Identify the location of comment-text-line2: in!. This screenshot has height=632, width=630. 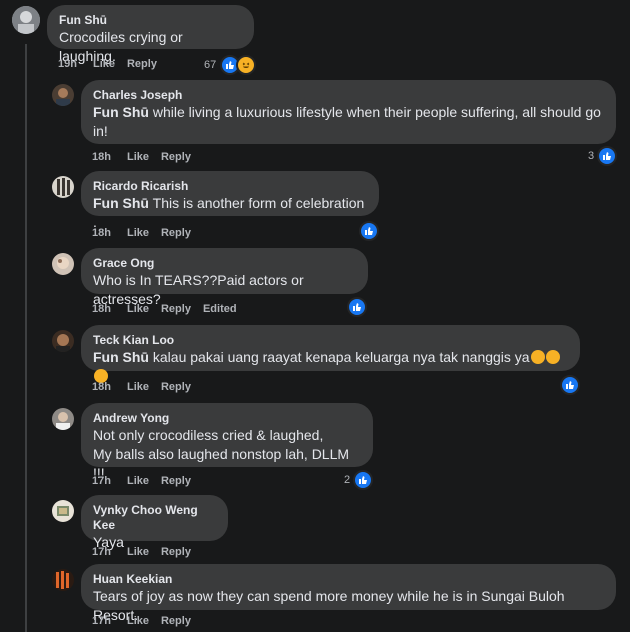
(100, 131).